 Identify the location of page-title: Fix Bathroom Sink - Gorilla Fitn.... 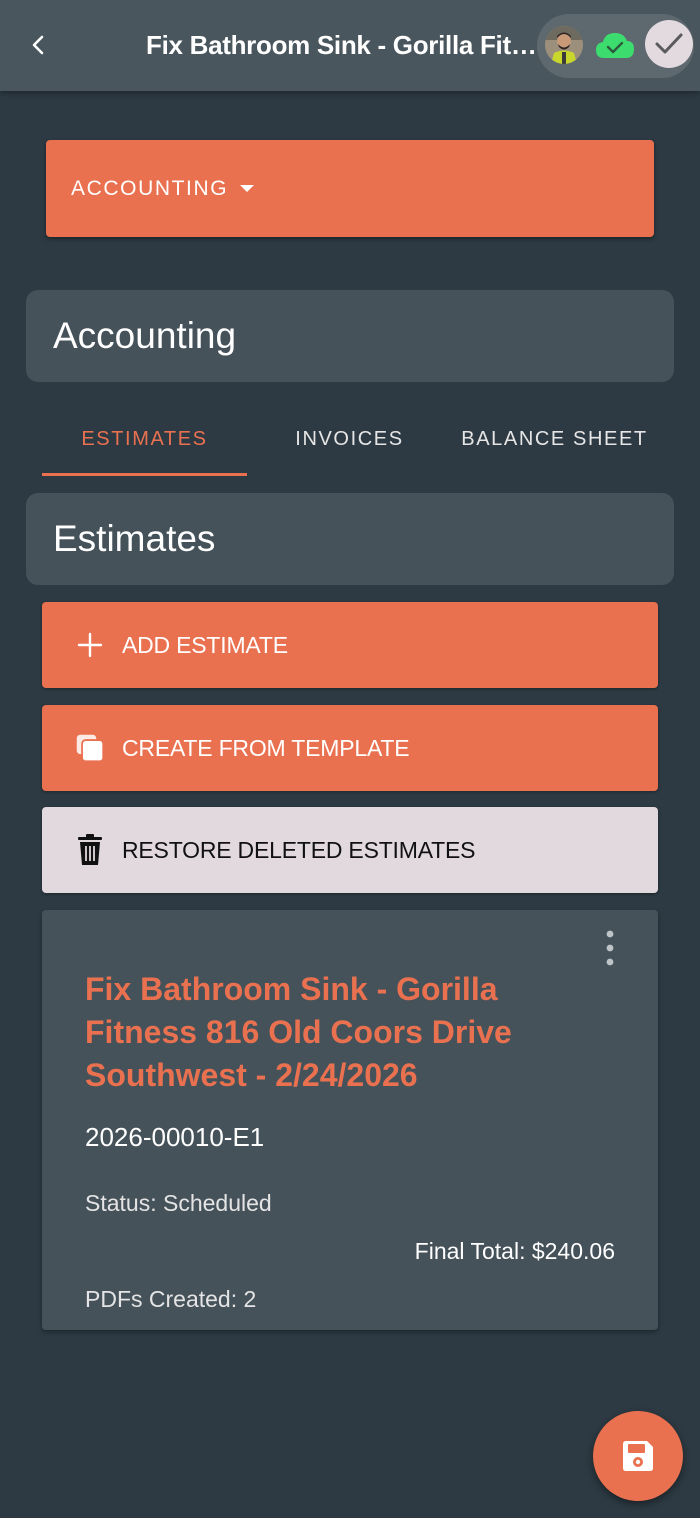
(346, 45).